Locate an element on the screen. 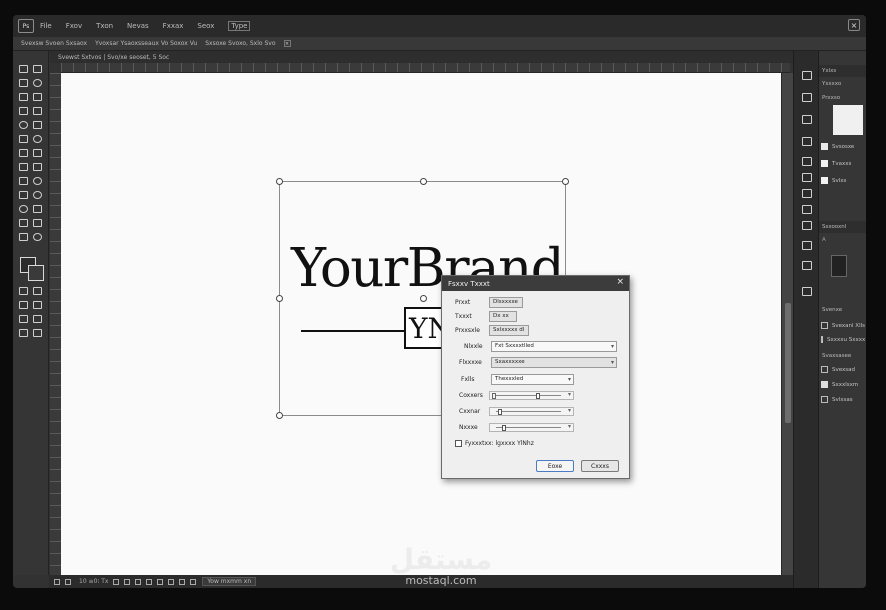  path-select-tool-icon is located at coordinates (37, 223).